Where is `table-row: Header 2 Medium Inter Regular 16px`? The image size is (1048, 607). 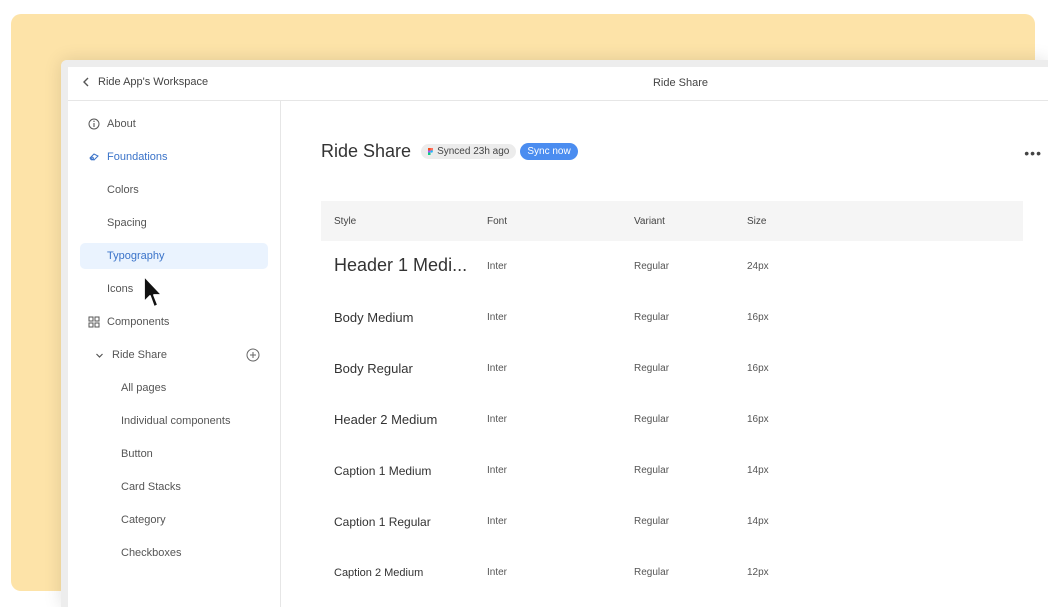 table-row: Header 2 Medium Inter Regular 16px is located at coordinates (672, 419).